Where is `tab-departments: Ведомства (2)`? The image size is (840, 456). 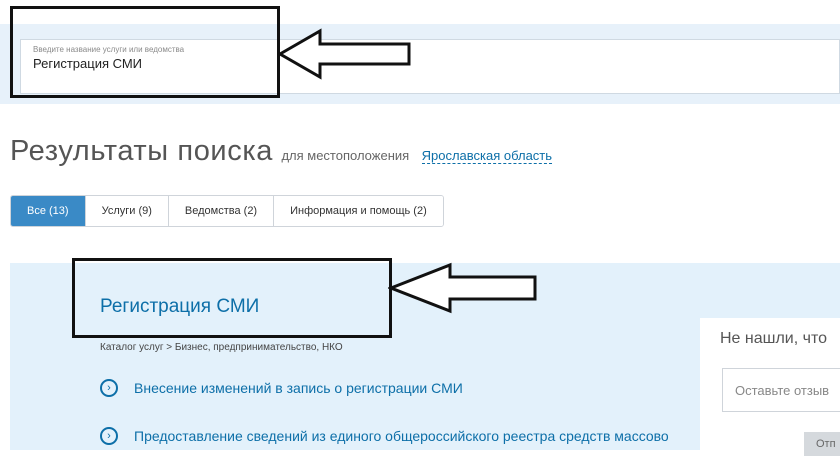
tab-departments: Ведомства (2) is located at coordinates (221, 211).